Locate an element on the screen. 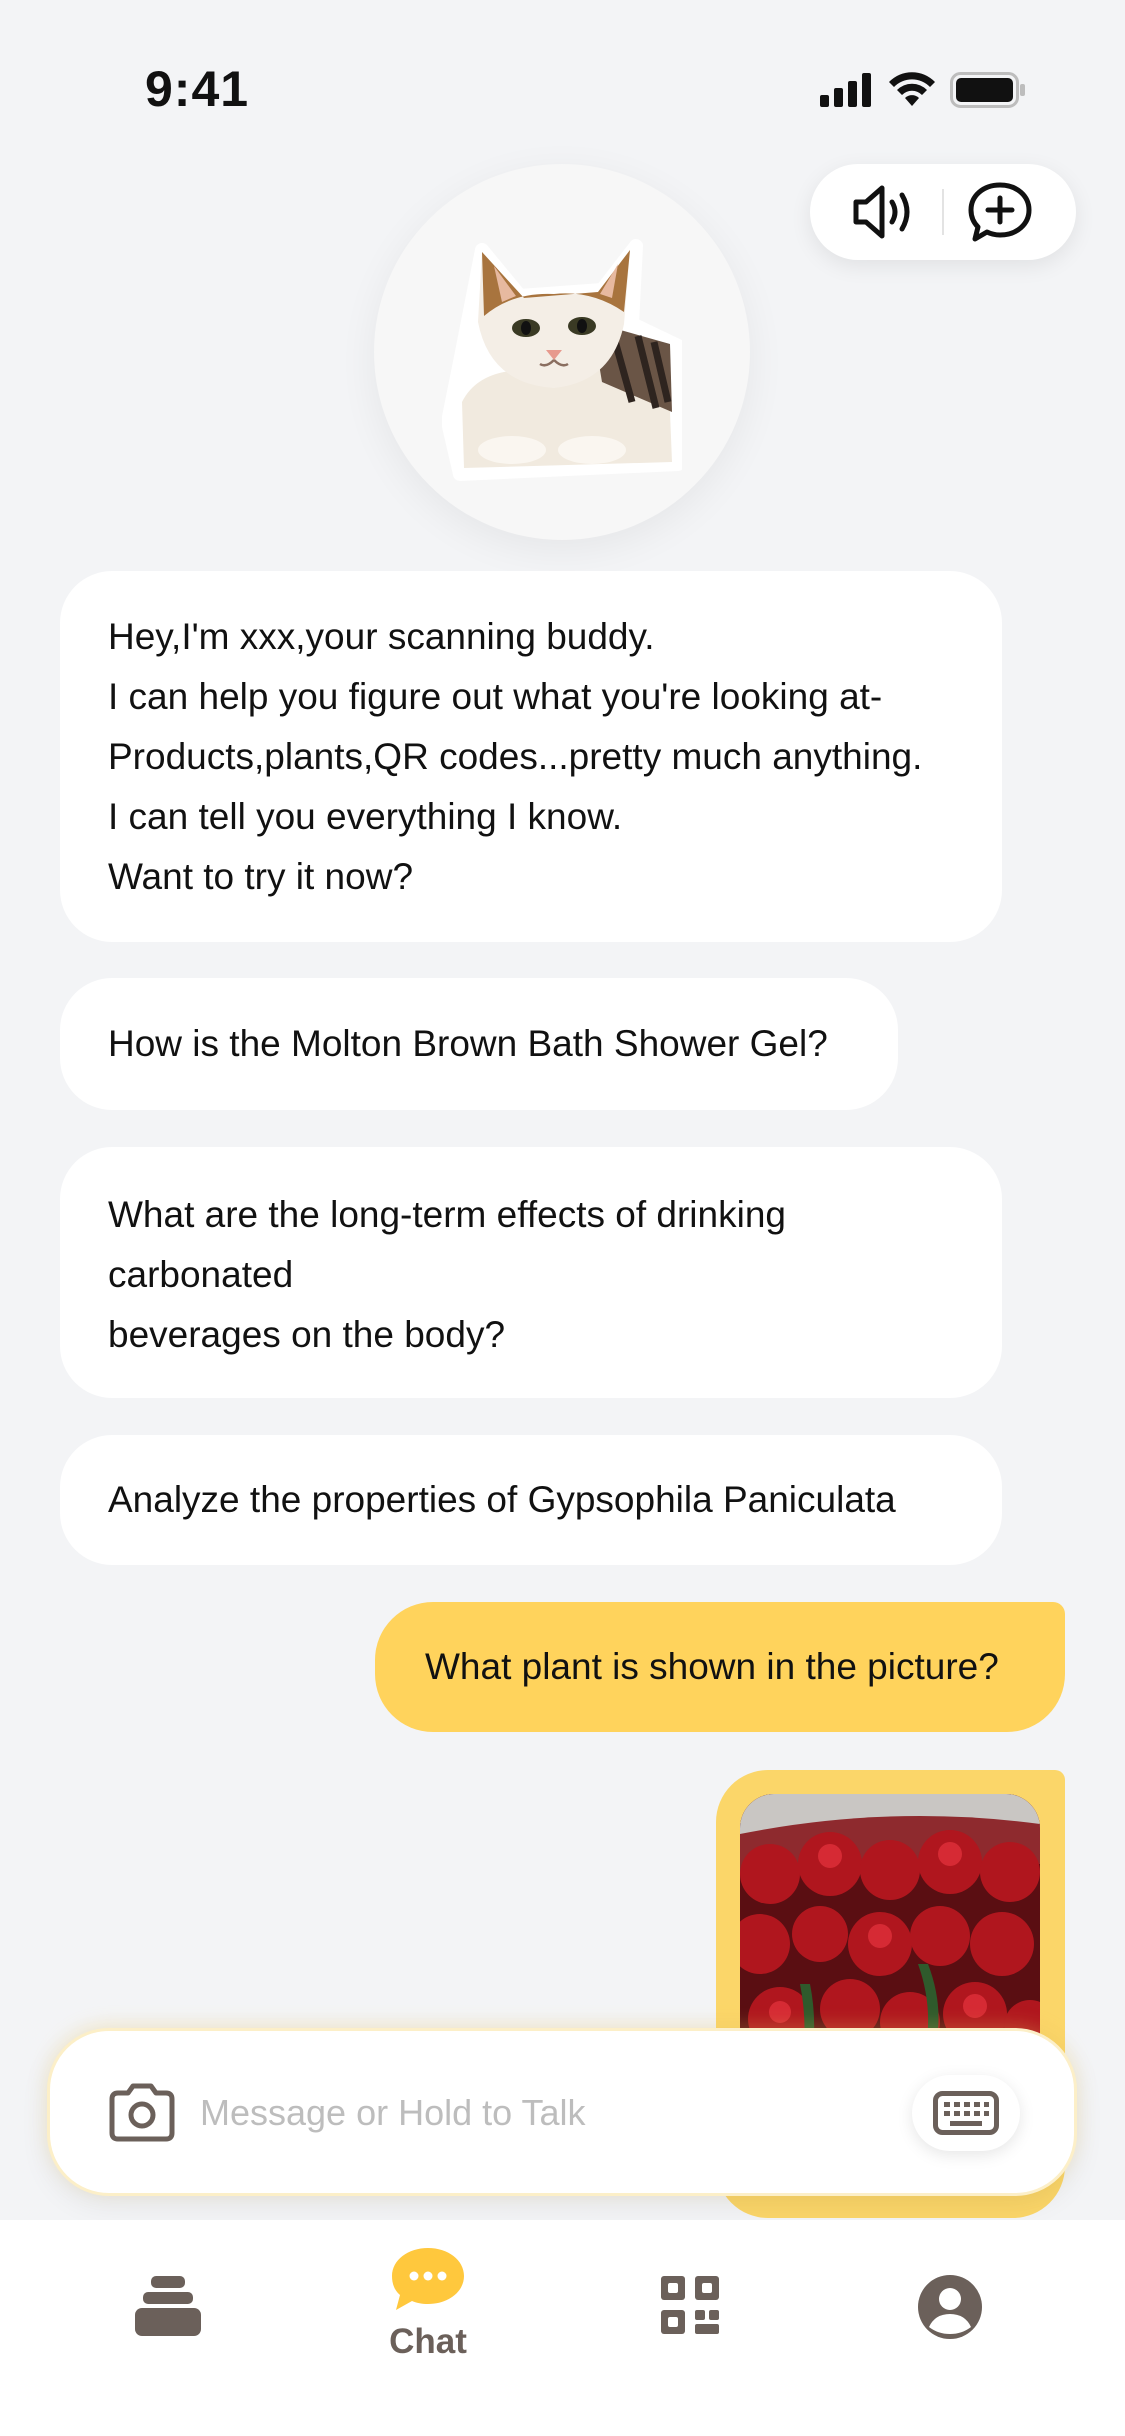  suggestion-text: beverages on the body? is located at coordinates (307, 1334).